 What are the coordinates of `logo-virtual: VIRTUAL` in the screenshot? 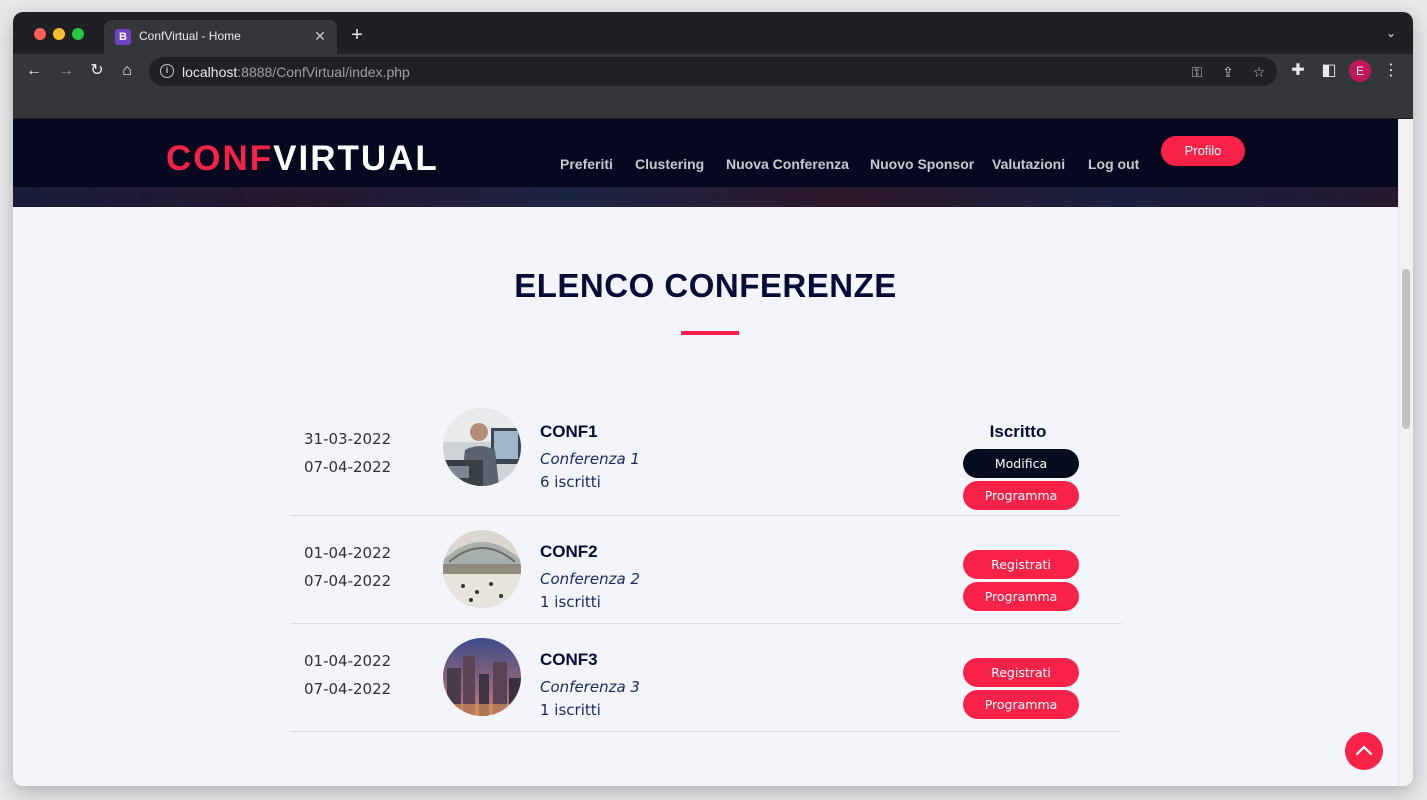 It's located at (356, 158).